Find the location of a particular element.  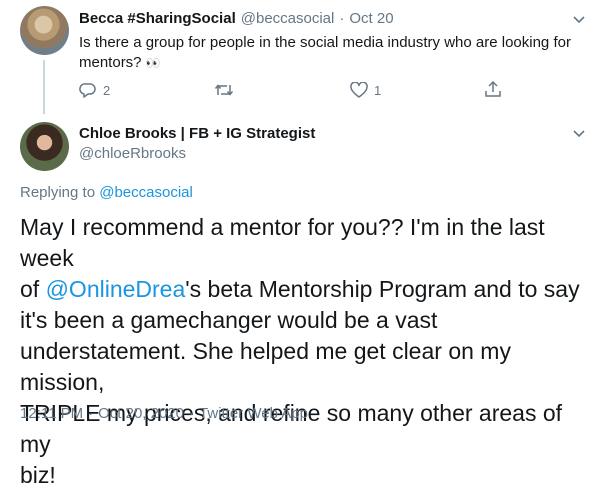

share-icon is located at coordinates (493, 88).